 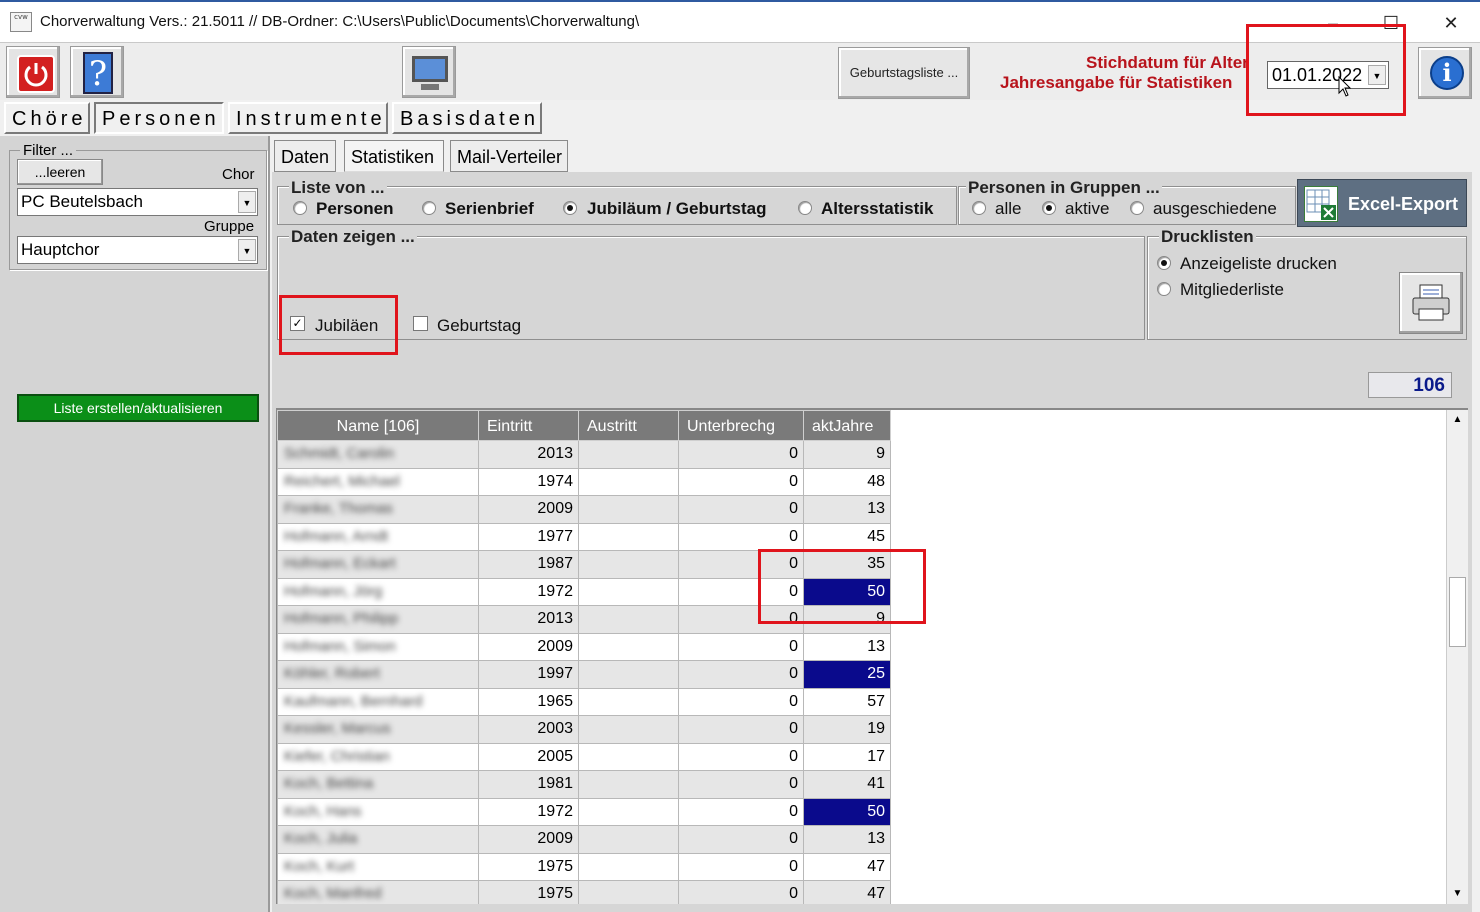 I want to click on table-row: Kaufmann, Bernhard 1965 0 57, so click(x=584, y=701).